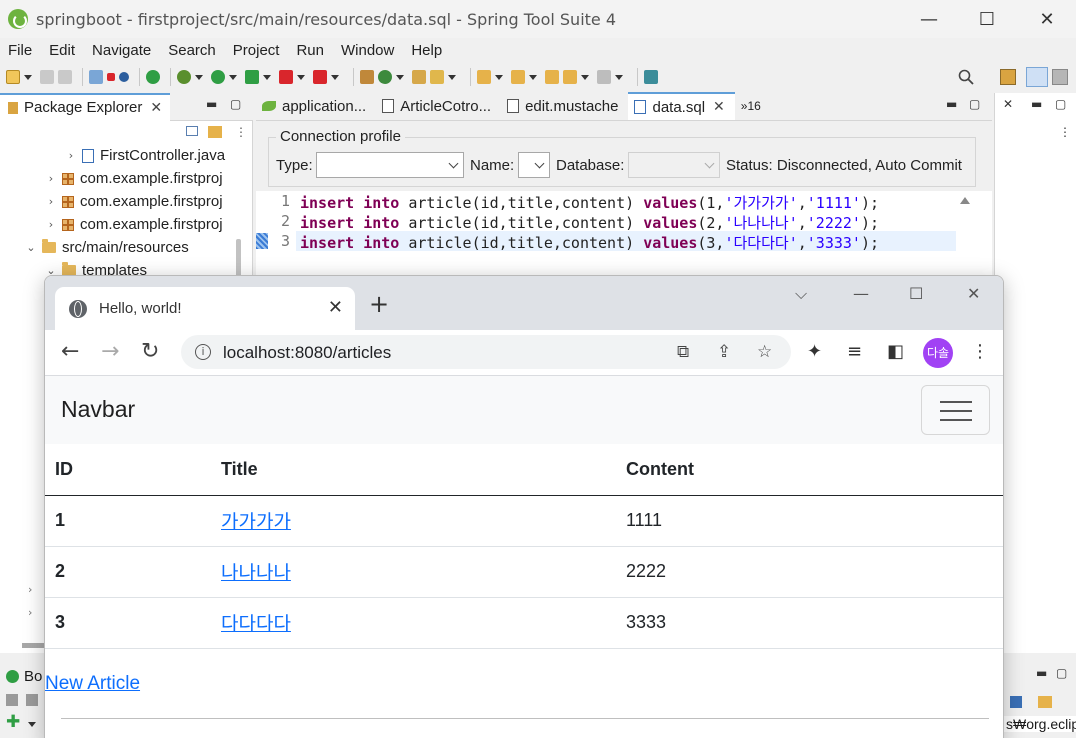 The image size is (1076, 738). Describe the element at coordinates (651, 77) in the screenshot. I see `pin-editor-icon` at that location.